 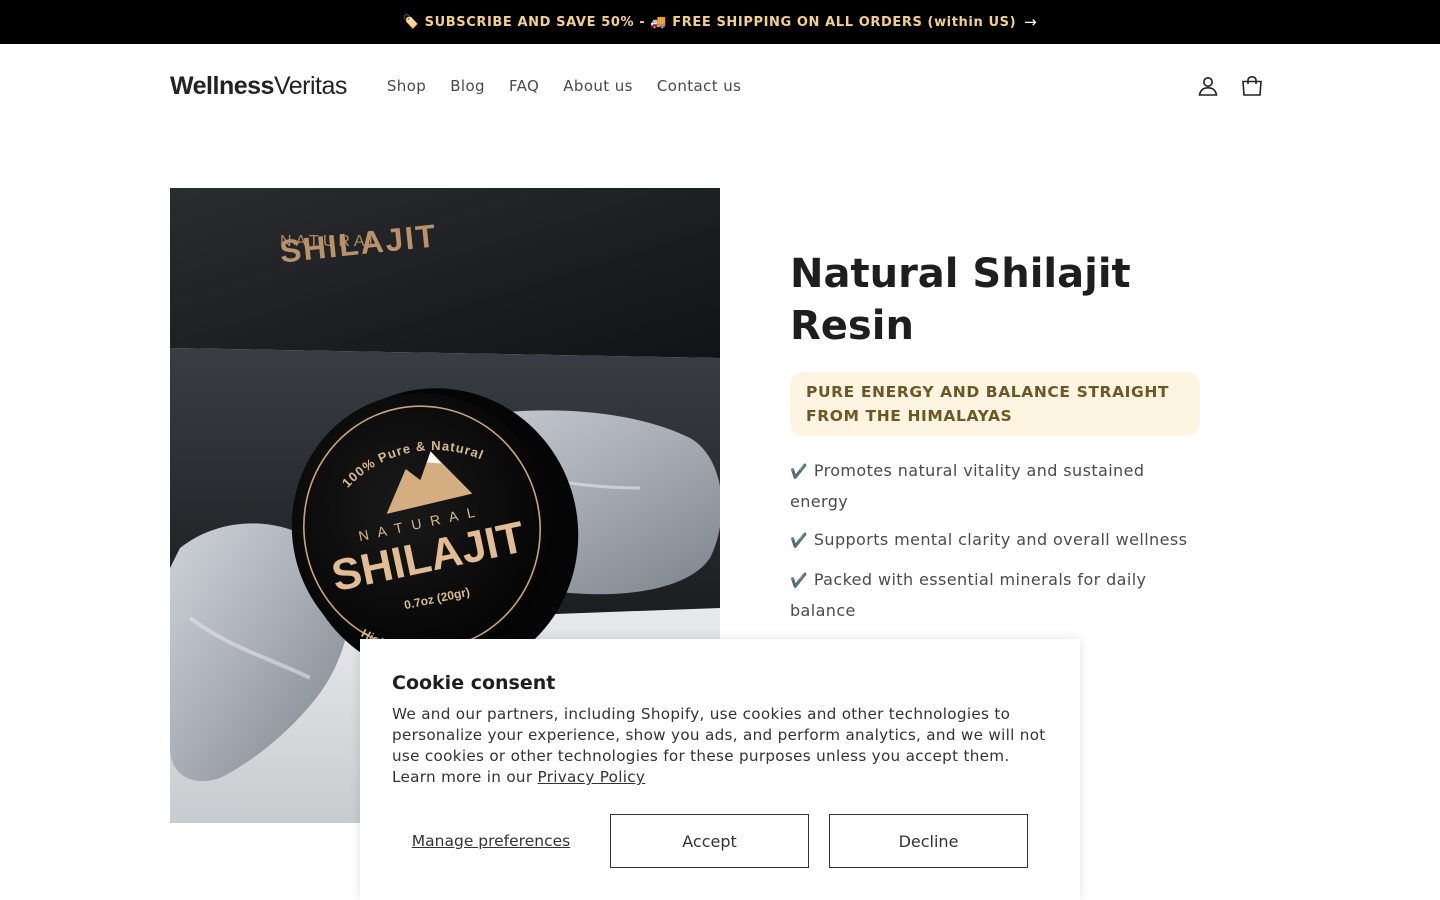 I want to click on main-nav: Shop Blog FAQ About us Contact us, so click(x=564, y=86).